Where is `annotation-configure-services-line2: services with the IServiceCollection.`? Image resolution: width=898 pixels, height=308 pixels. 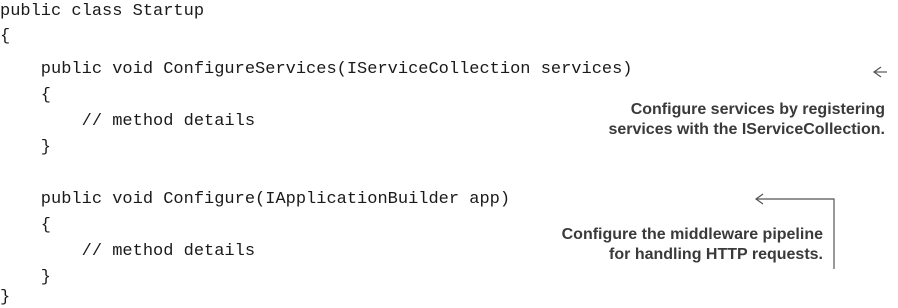
annotation-configure-services-line2: services with the IServiceCollection. is located at coordinates (746, 129).